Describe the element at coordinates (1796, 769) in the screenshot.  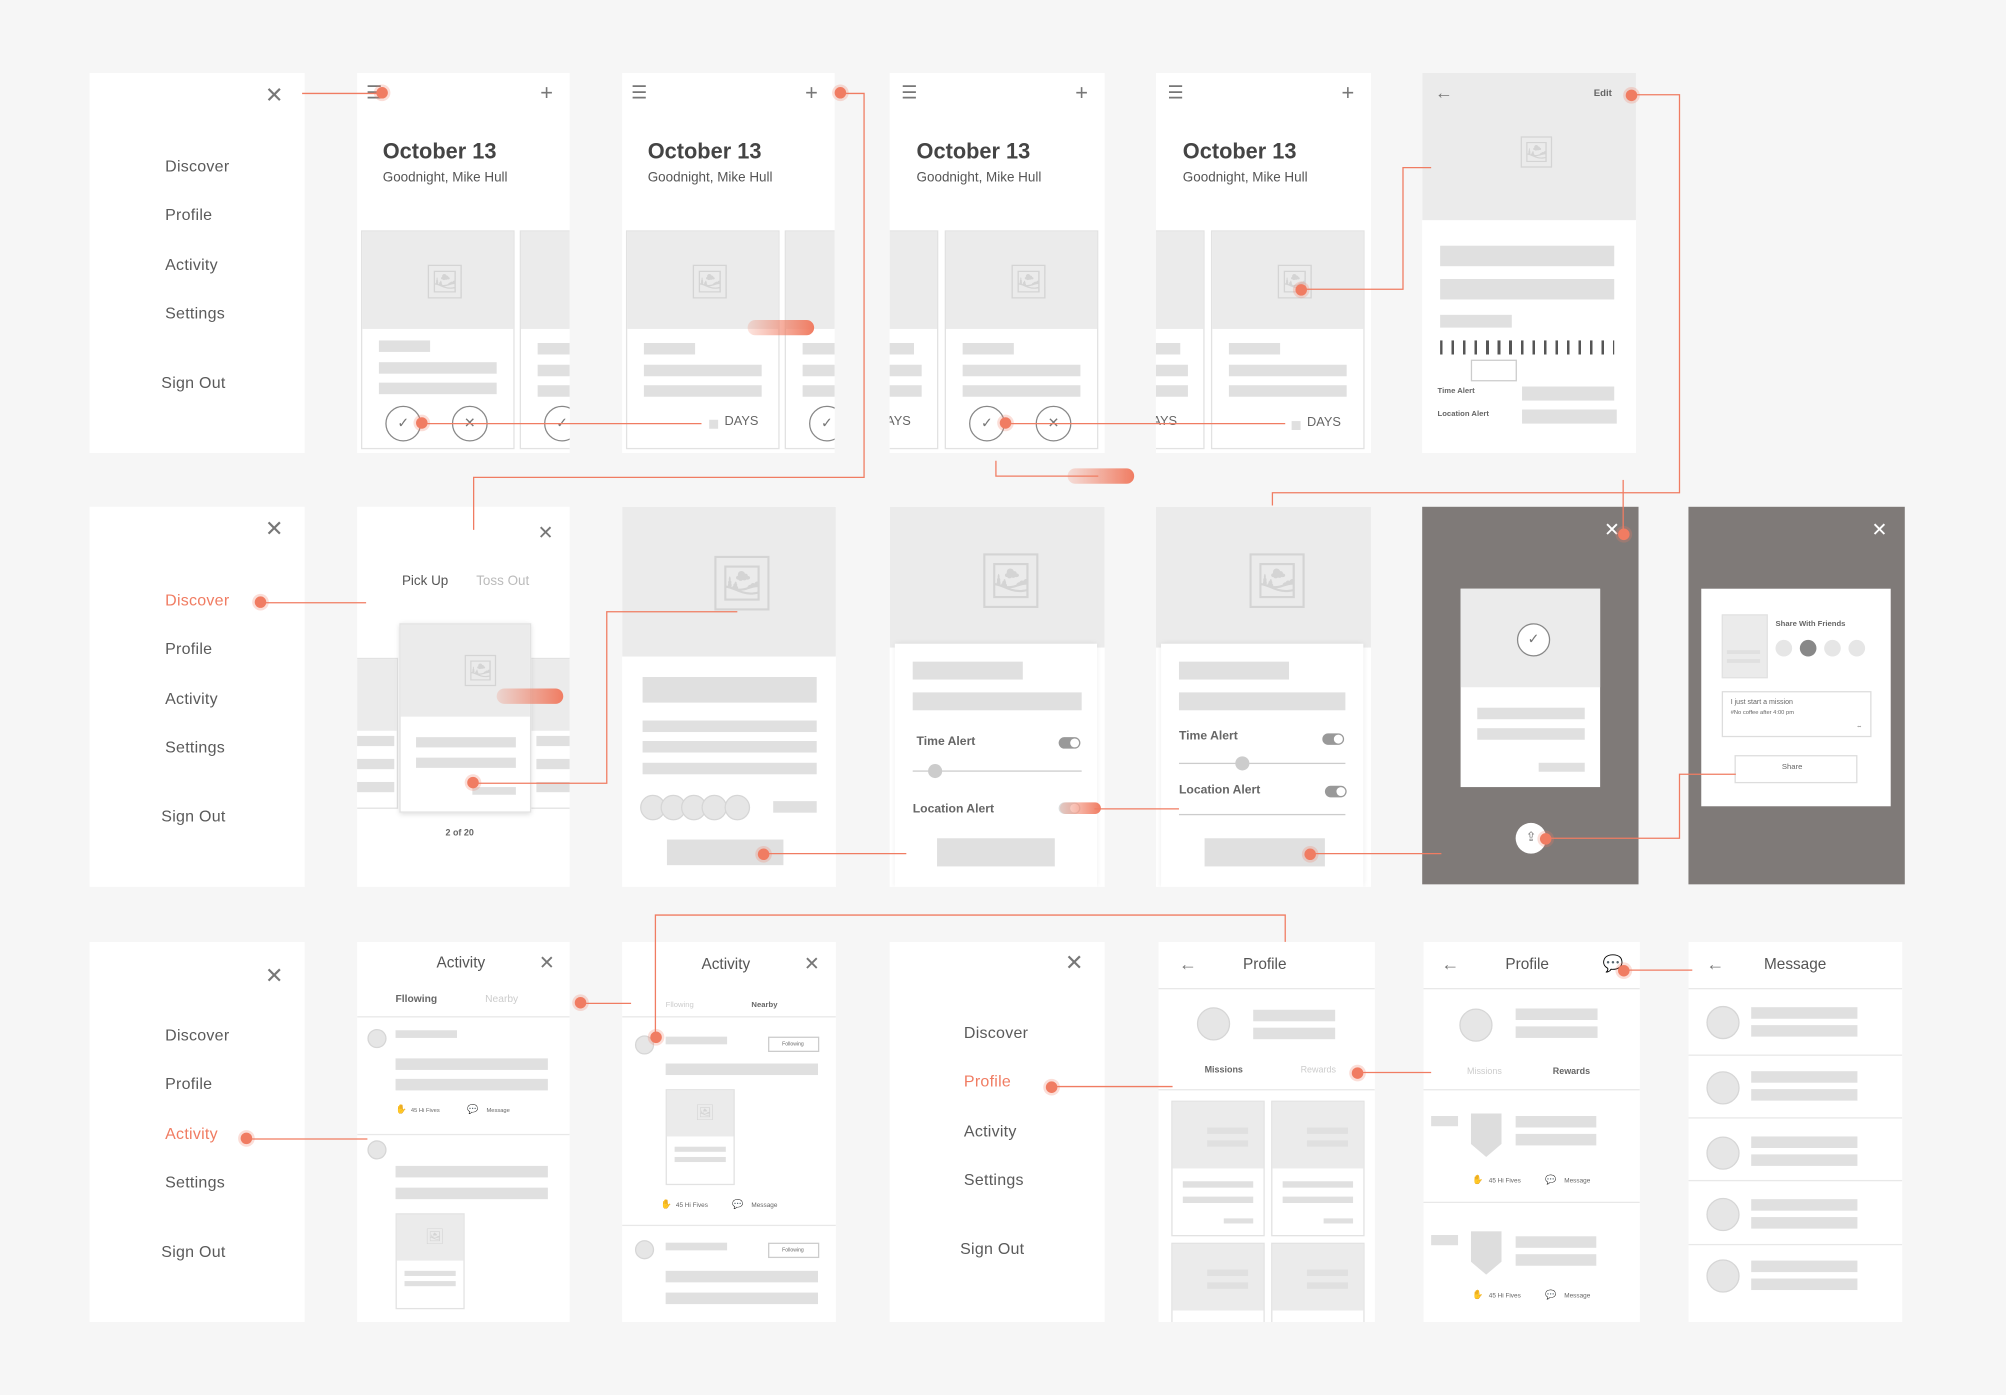
I see `share-button: Share` at that location.